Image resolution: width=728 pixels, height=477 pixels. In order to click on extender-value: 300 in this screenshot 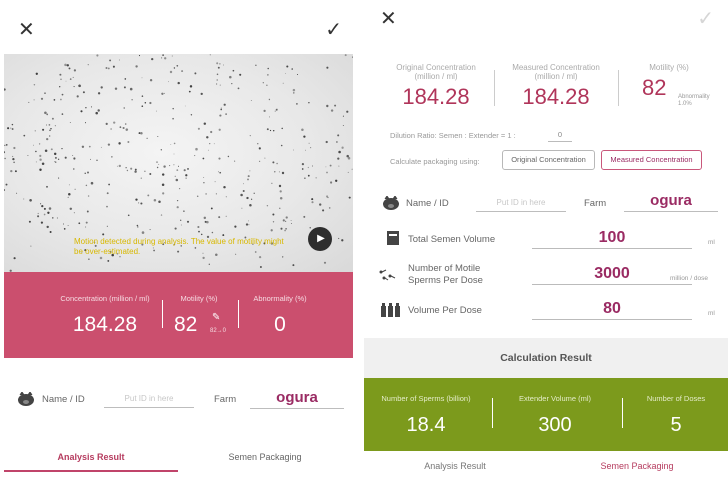, I will do `click(555, 425)`.